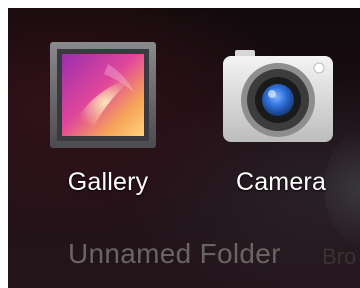  What do you see at coordinates (278, 96) in the screenshot?
I see `camera-icon` at bounding box center [278, 96].